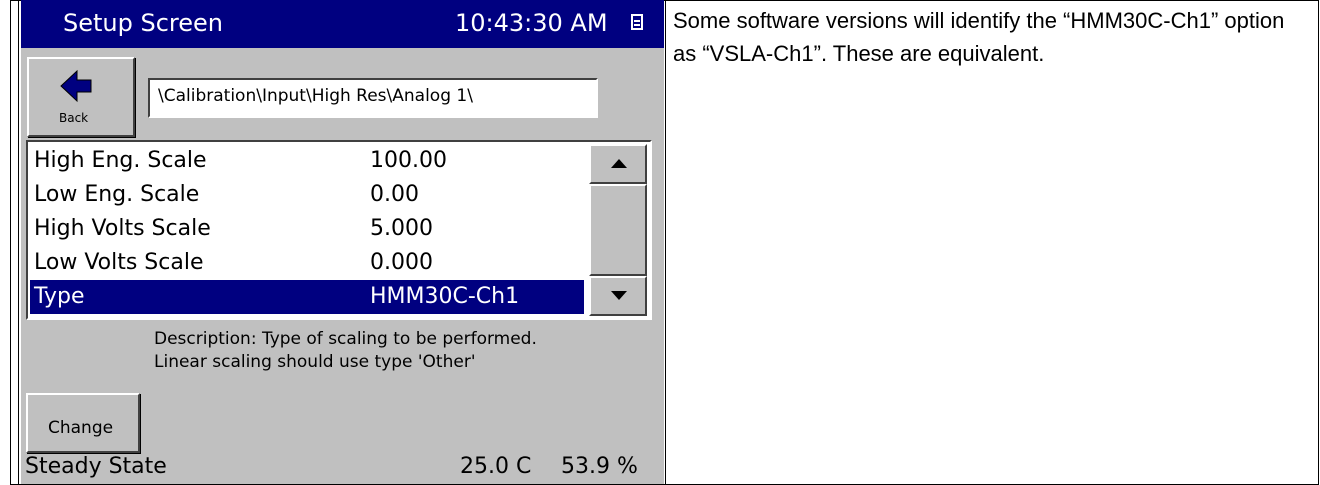  Describe the element at coordinates (445, 296) in the screenshot. I see `setting-value: HMM30C-Ch1` at that location.